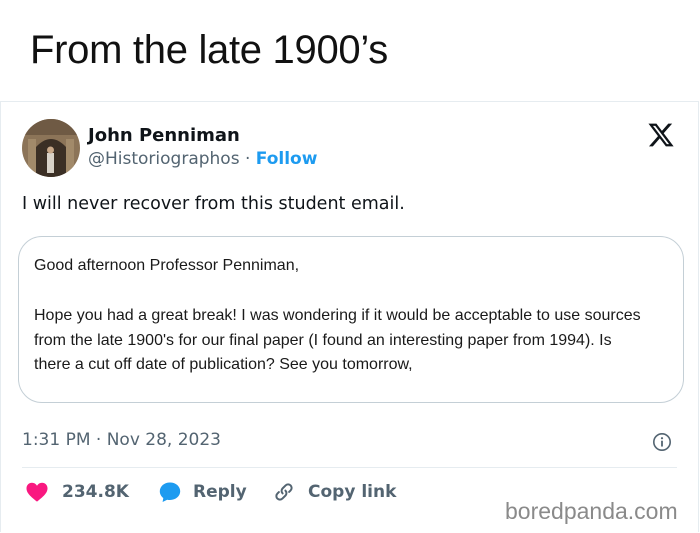  What do you see at coordinates (284, 492) in the screenshot?
I see `link-icon` at bounding box center [284, 492].